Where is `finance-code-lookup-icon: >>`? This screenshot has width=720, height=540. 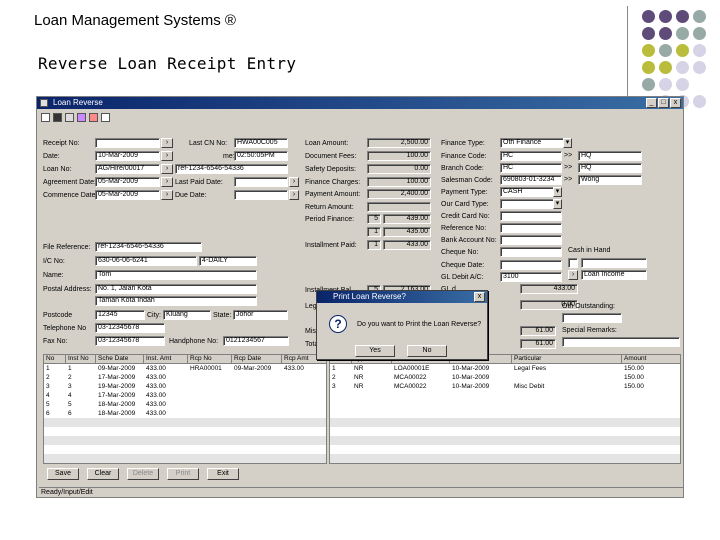 finance-code-lookup-icon: >> is located at coordinates (568, 155).